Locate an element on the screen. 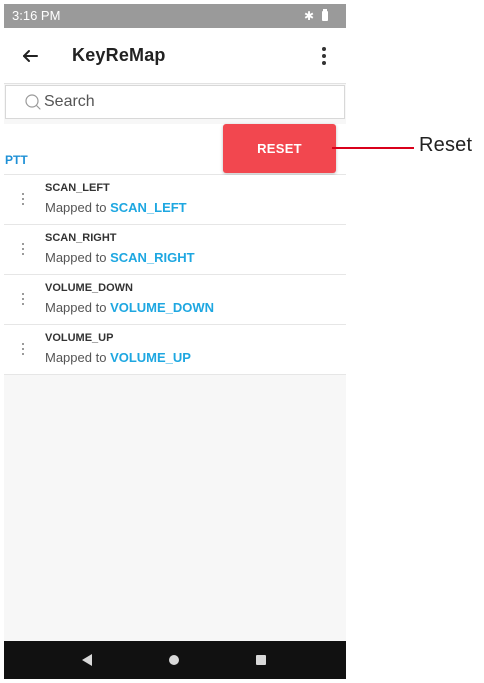 The image size is (484, 683). bluetooth-icon: ✱ is located at coordinates (308, 16).